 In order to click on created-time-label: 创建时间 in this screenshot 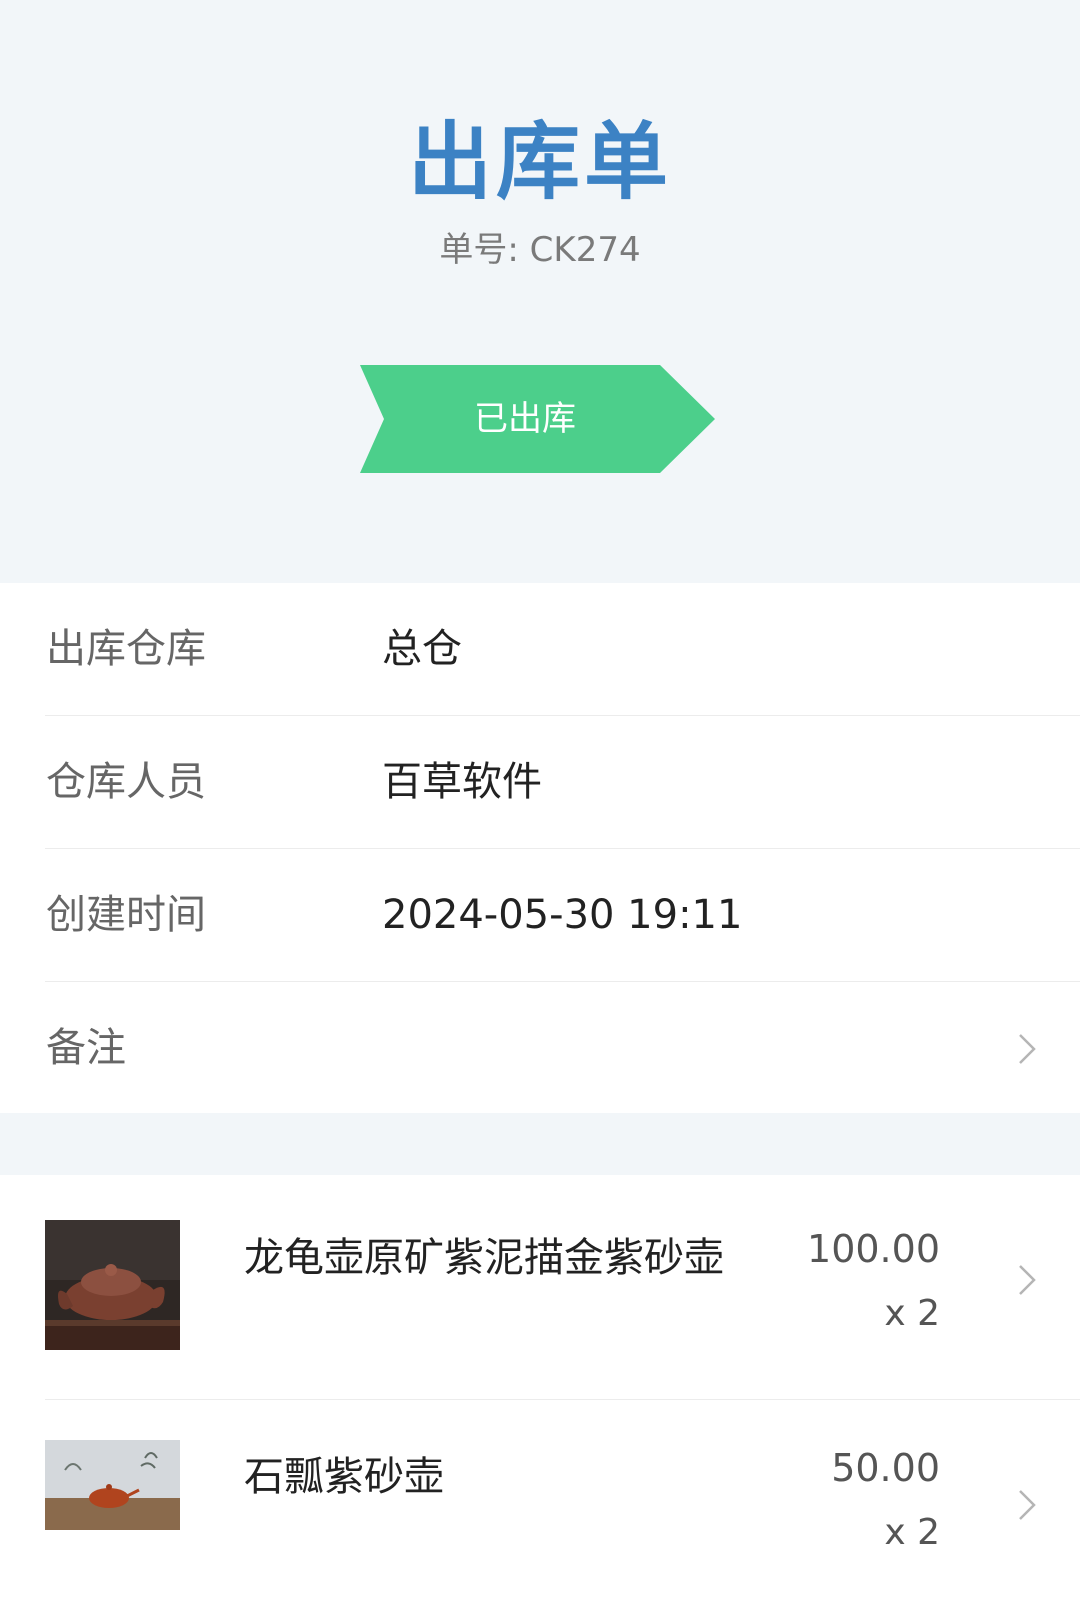, I will do `click(126, 915)`.